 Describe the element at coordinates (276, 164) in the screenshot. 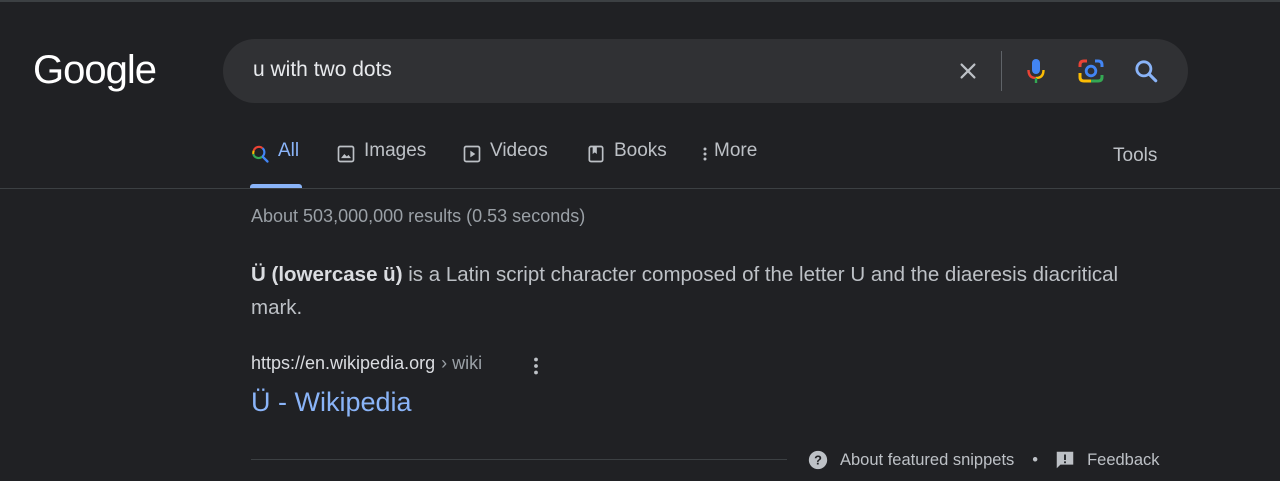

I see `tab-all: All` at that location.